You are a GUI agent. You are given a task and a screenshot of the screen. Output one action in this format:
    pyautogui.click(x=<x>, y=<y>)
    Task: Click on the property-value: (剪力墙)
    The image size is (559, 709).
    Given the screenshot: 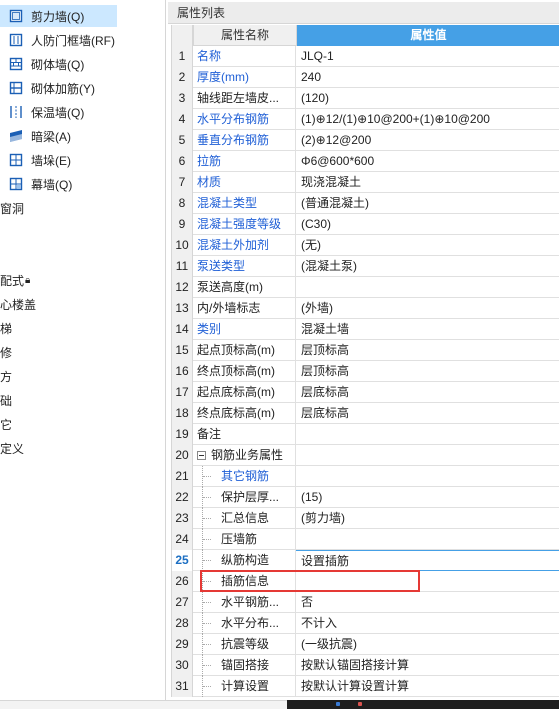 What is the action you would take?
    pyautogui.click(x=427, y=518)
    